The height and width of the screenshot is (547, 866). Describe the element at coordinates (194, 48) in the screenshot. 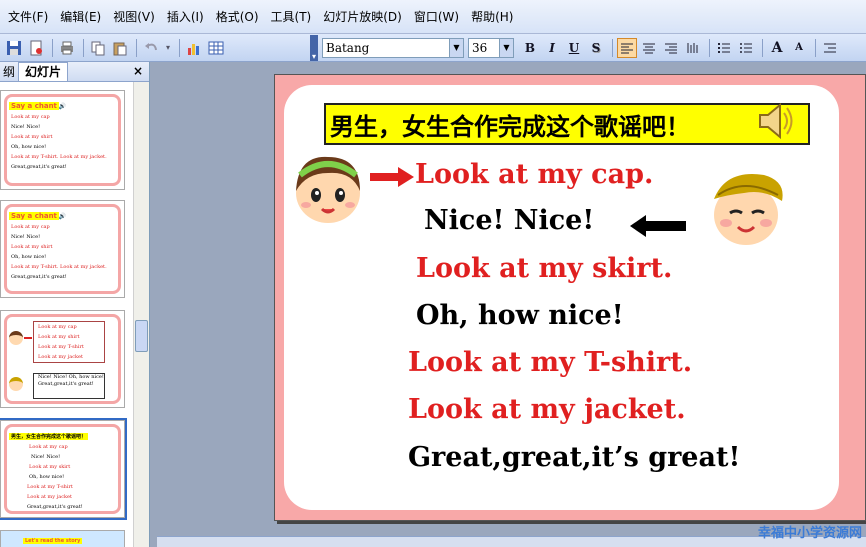

I see `insert-chart-icon` at that location.